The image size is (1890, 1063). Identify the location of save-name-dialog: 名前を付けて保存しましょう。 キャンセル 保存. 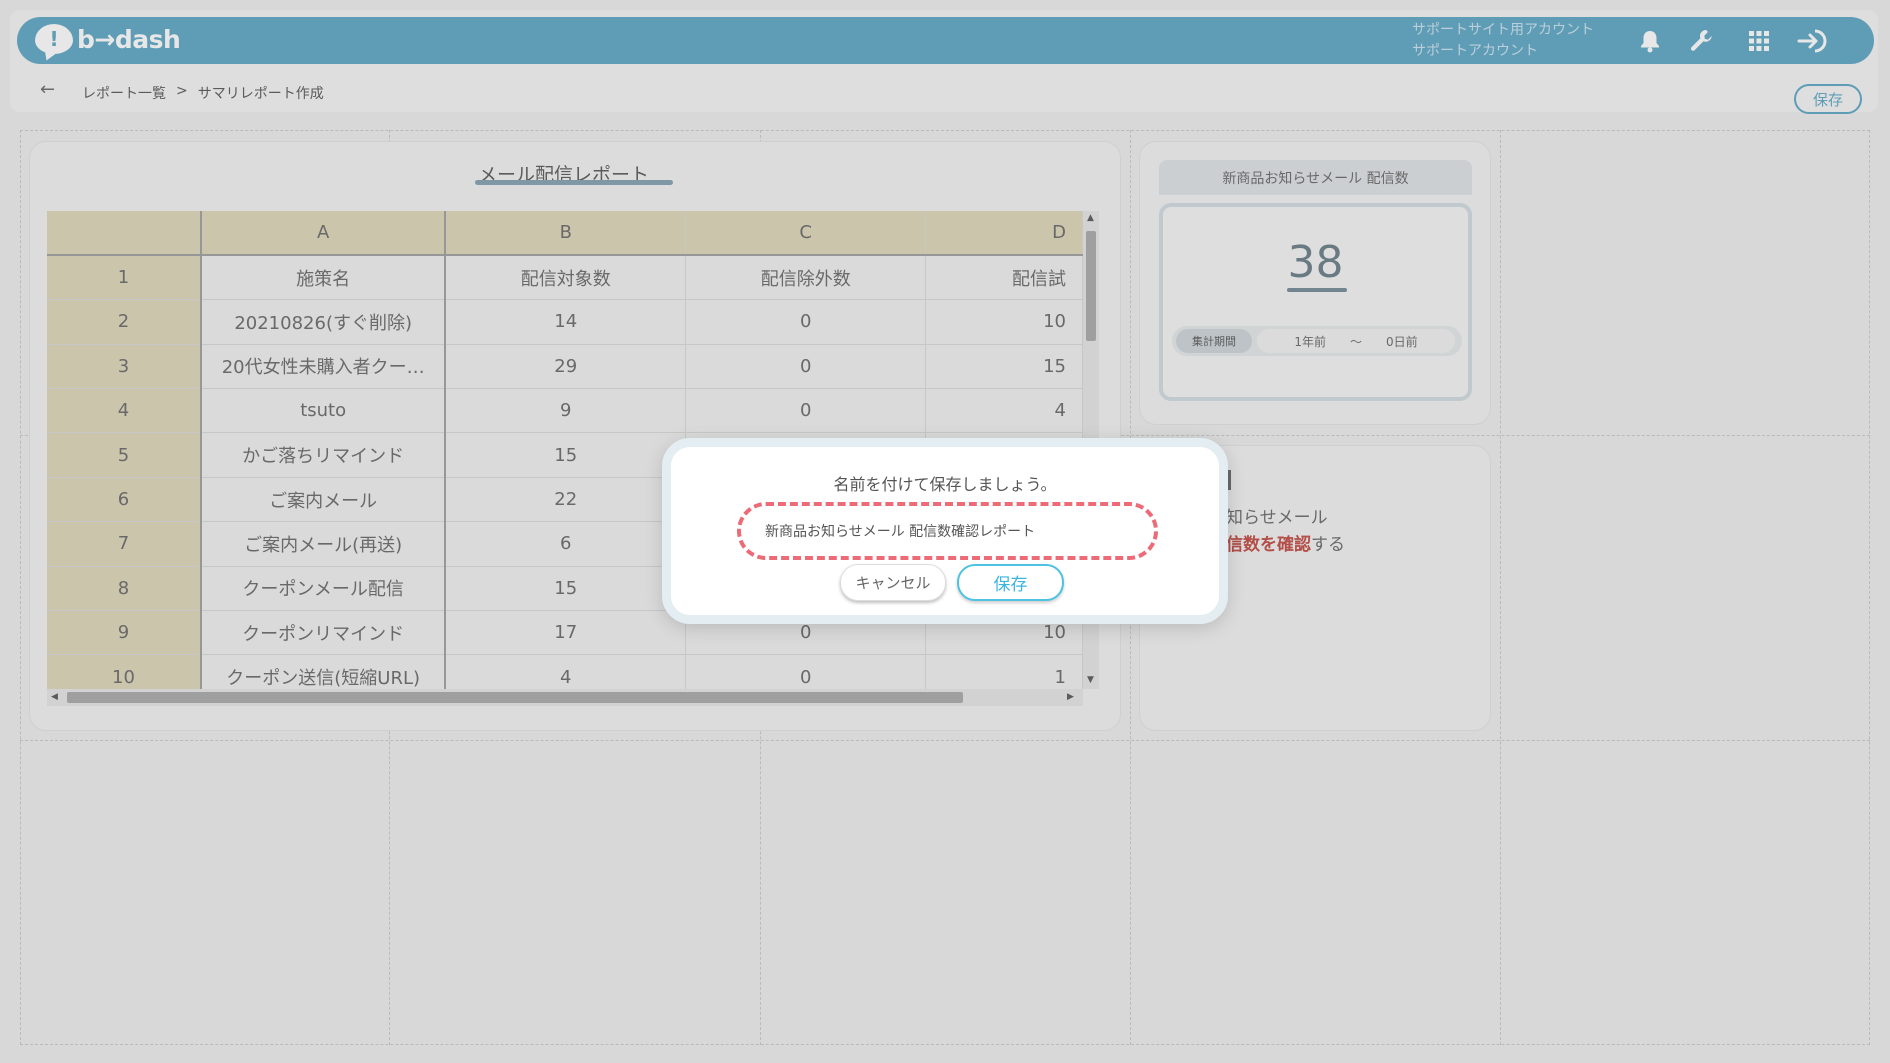
(945, 531).